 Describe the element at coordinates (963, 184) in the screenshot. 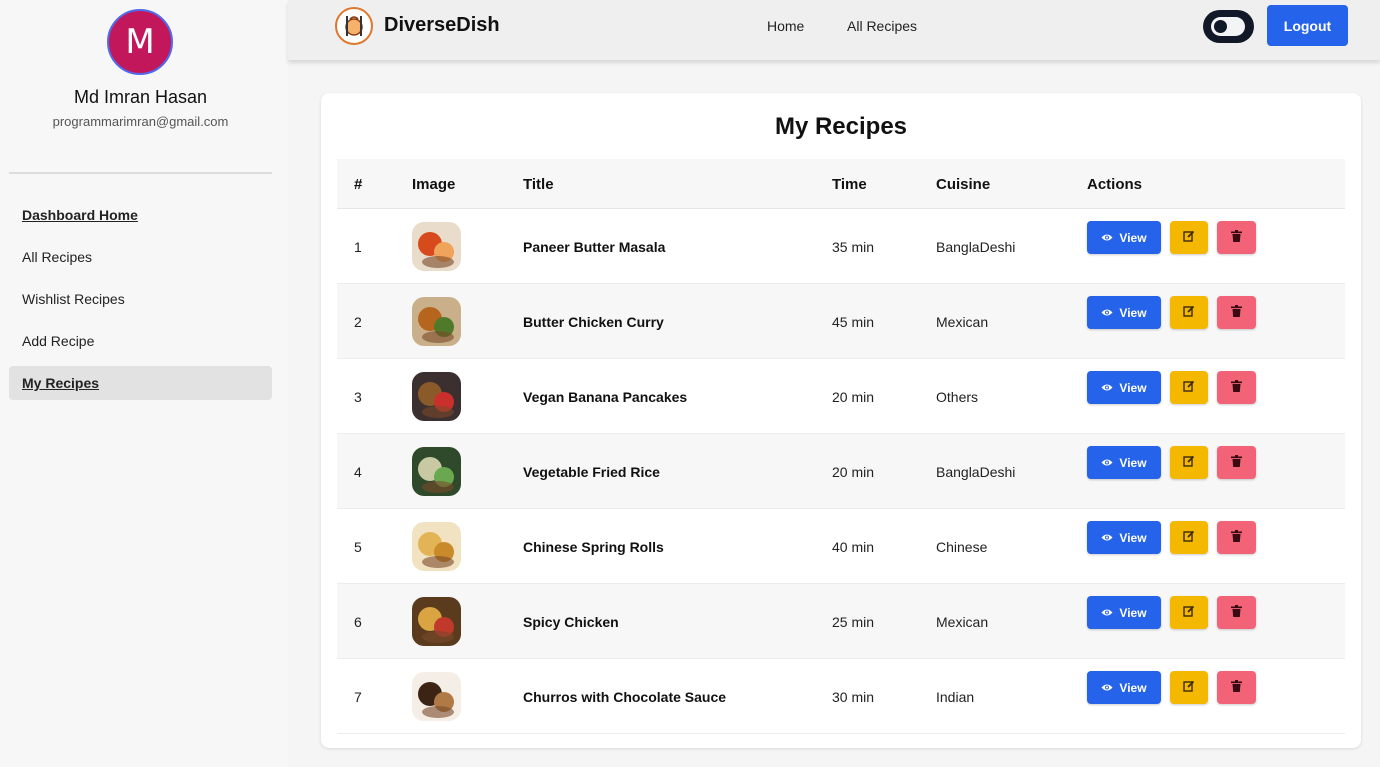

I see `column-header-cuisine: Cuisine` at that location.